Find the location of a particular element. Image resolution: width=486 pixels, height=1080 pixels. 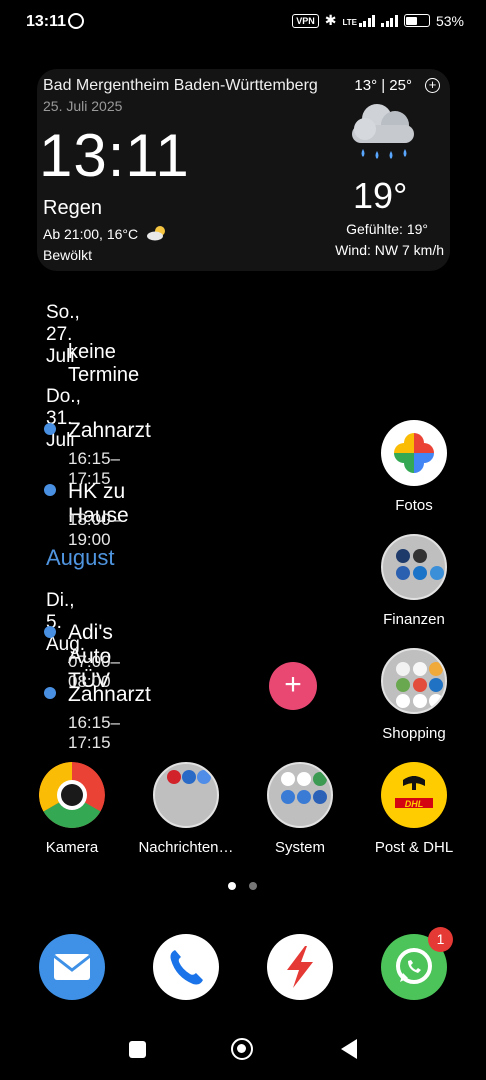

dhl-icon: DHL is located at coordinates (414, 795).